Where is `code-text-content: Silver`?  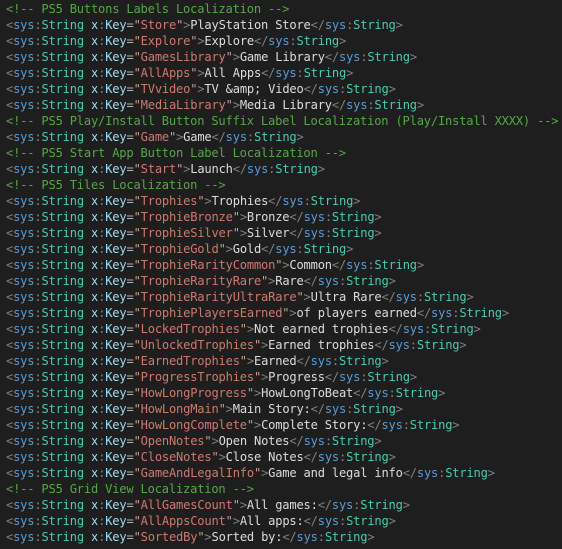
code-text-content: Silver is located at coordinates (268, 233).